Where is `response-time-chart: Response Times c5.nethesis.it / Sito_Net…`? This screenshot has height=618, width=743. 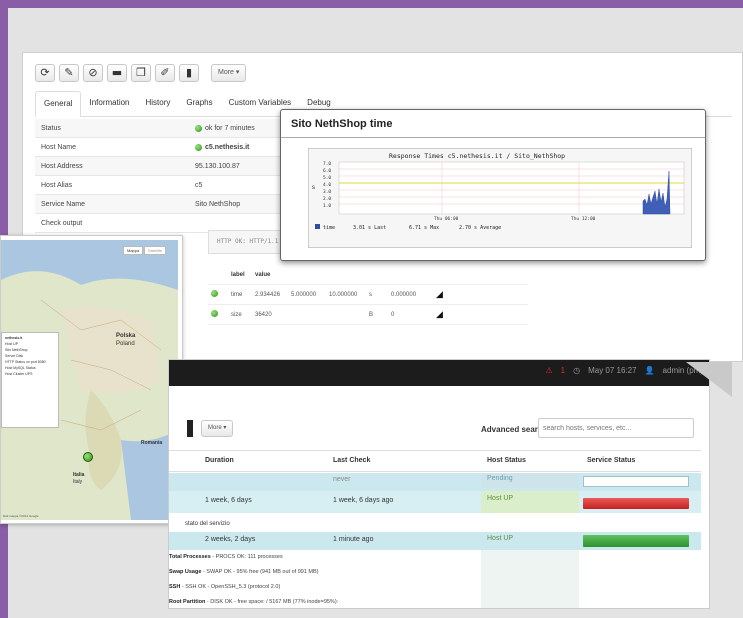
response-time-chart: Response Times c5.nethesis.it / Sito_Net… is located at coordinates (498, 191).